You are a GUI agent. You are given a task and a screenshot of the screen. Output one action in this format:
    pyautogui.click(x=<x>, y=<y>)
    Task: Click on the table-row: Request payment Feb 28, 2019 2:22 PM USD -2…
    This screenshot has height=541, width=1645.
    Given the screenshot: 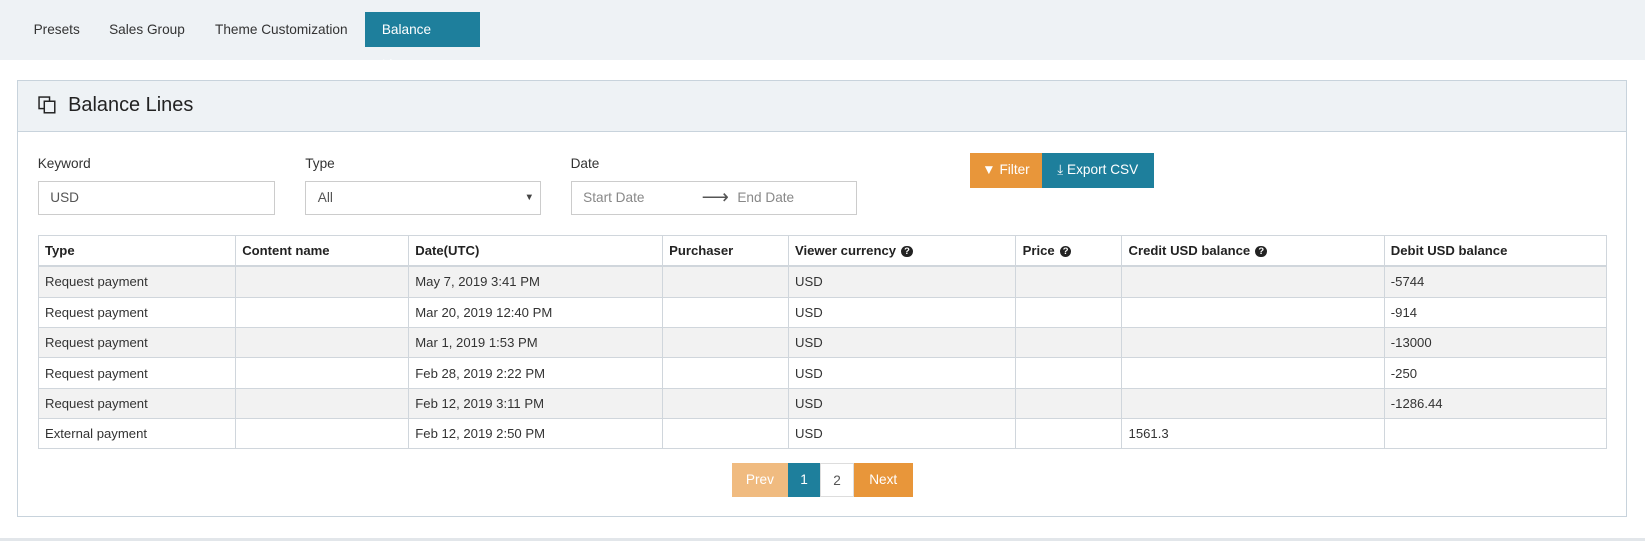 What is the action you would take?
    pyautogui.click(x=822, y=373)
    